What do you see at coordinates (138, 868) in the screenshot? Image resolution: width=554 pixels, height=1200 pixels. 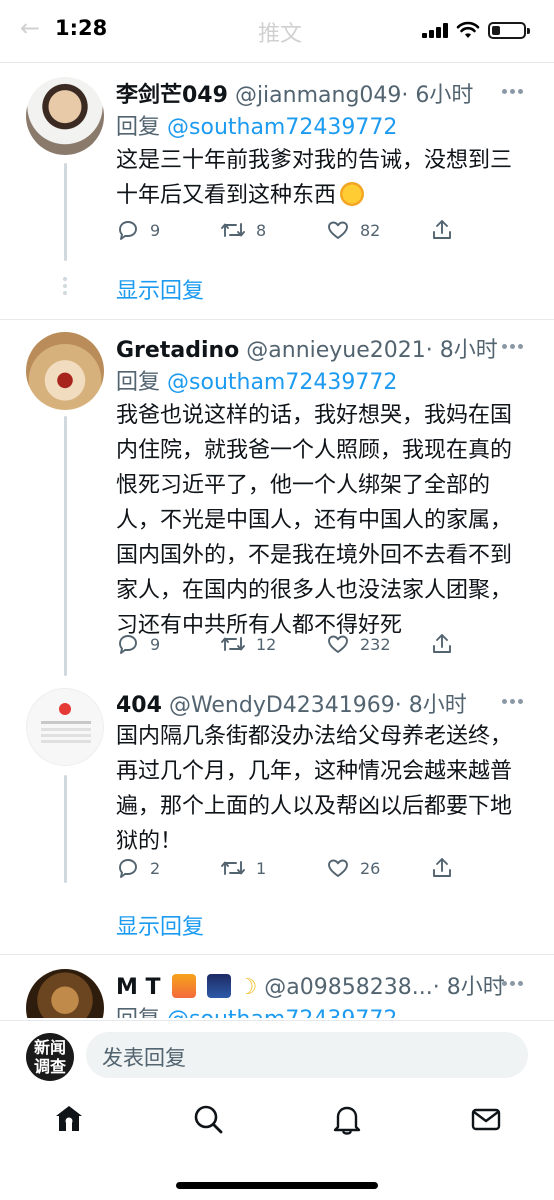 I see `reply-button: 2` at bounding box center [138, 868].